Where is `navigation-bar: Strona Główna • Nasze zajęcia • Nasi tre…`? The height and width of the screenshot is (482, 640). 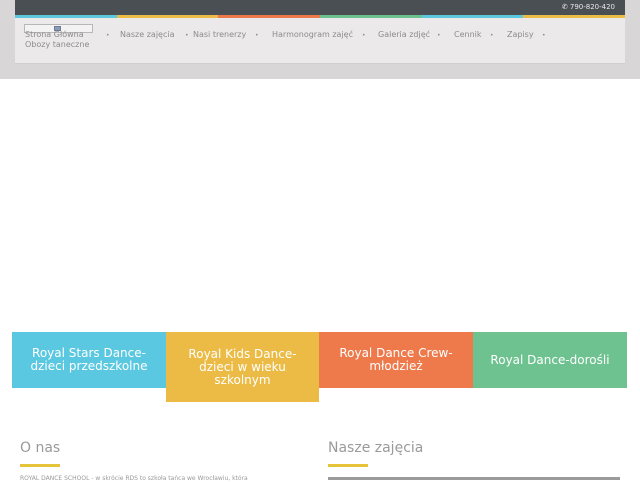
navigation-bar: Strona Główna • Nasze zajęcia • Nasi tre… is located at coordinates (320, 41).